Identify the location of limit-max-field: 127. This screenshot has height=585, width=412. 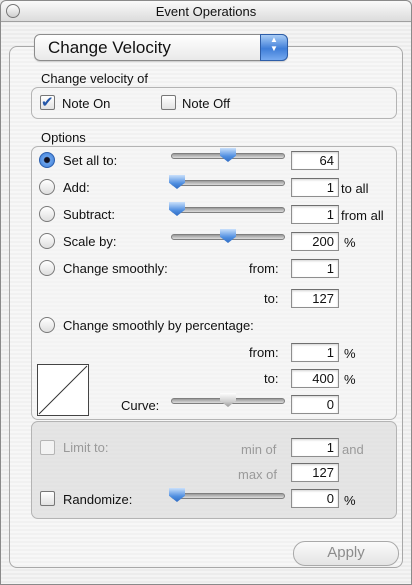
(315, 472).